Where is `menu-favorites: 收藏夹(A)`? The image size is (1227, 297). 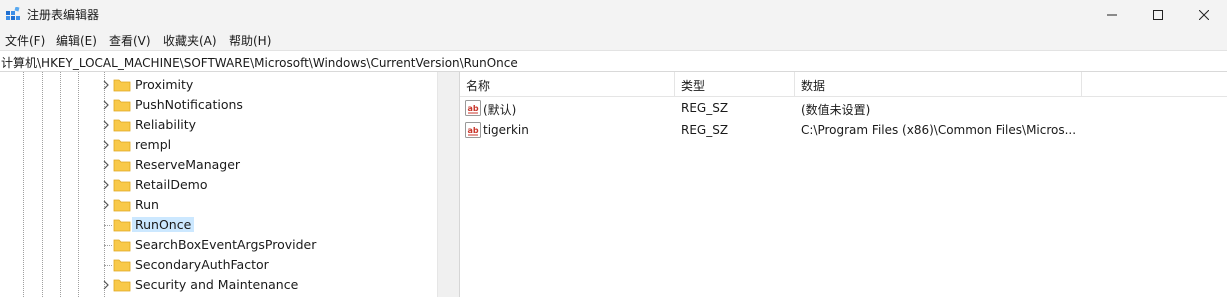 menu-favorites: 收藏夹(A) is located at coordinates (190, 40).